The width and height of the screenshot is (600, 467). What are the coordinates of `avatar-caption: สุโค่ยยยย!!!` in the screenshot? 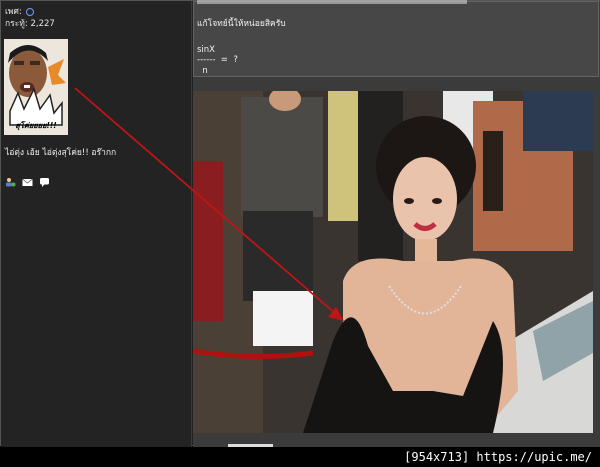 It's located at (36, 125).